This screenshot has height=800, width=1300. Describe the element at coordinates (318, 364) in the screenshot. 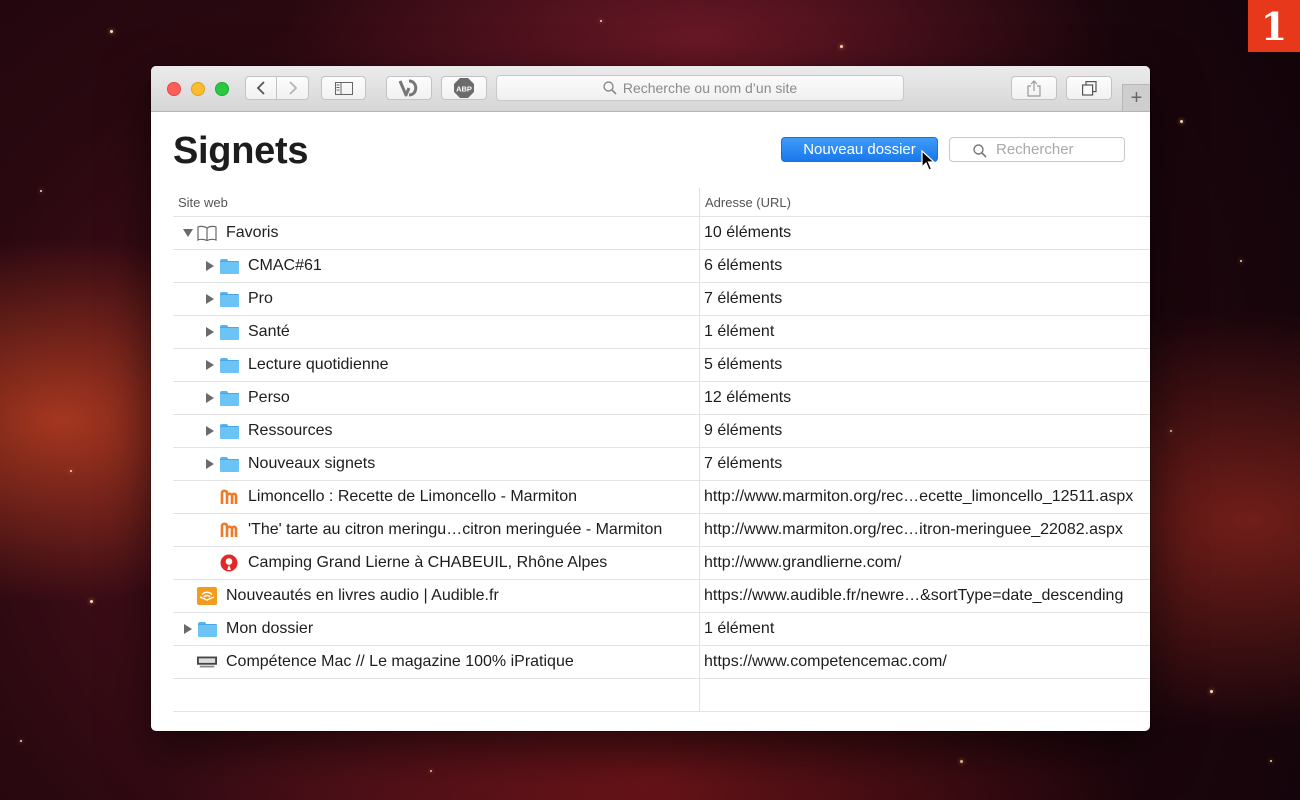

I see `bookmark-name: Lecture quotidienne` at that location.